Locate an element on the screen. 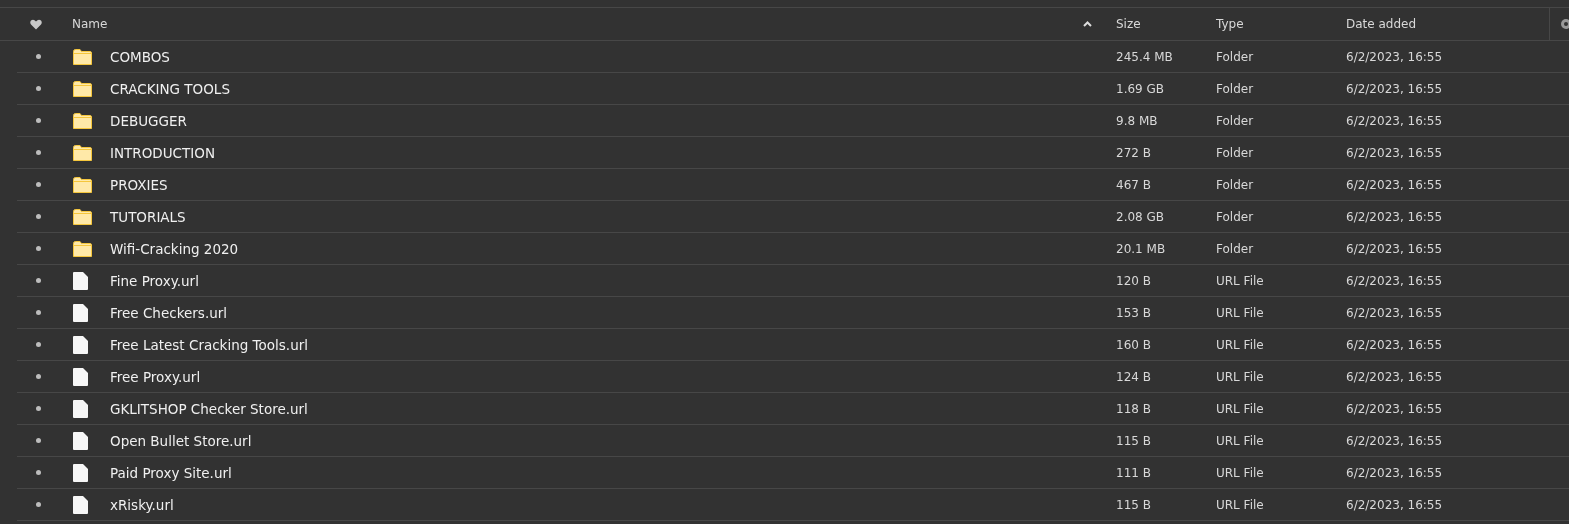 The height and width of the screenshot is (524, 1569). file-name: Free Latest Cracking Tools.url is located at coordinates (613, 344).